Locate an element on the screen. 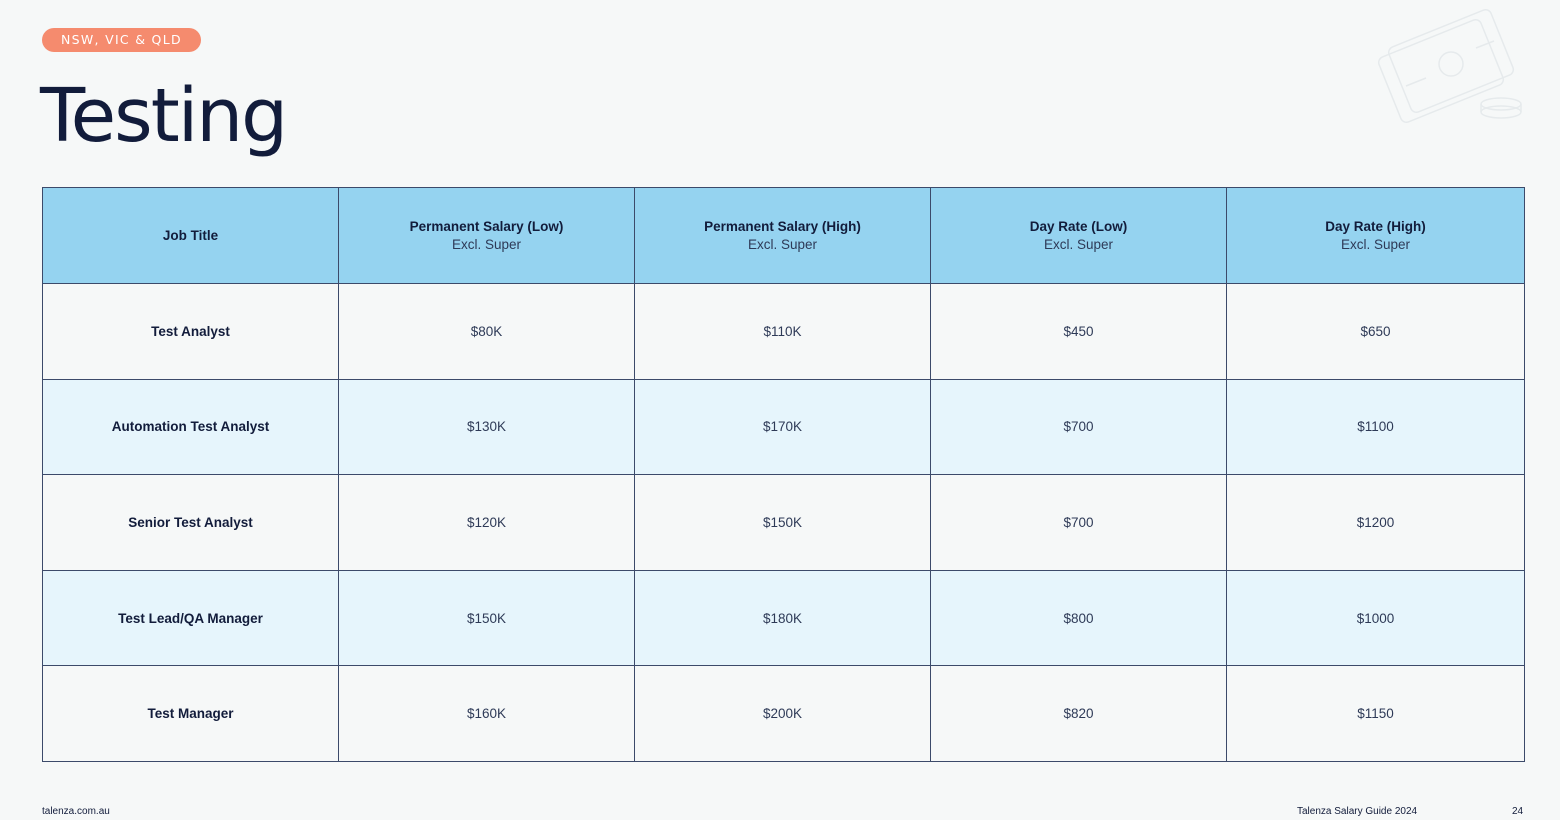 Image resolution: width=1560 pixels, height=820 pixels. page-title: Testing is located at coordinates (164, 116).